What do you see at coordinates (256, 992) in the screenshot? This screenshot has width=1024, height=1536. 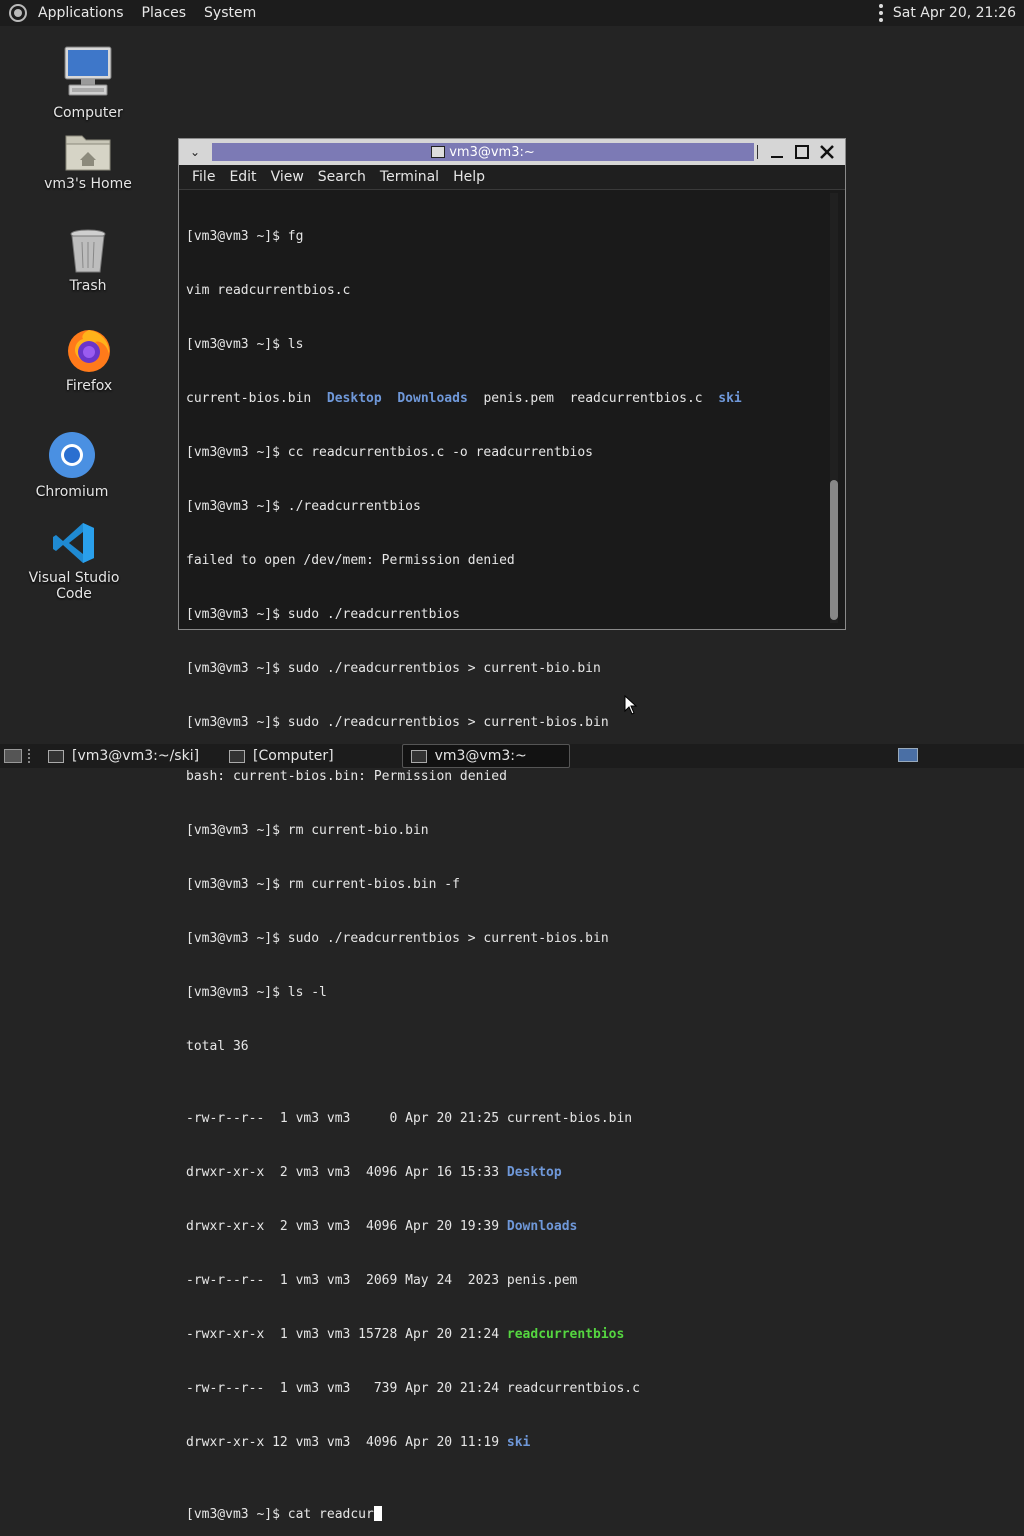 I see `terminal-line: [vm3@vm3 ~]$ ls -l` at bounding box center [256, 992].